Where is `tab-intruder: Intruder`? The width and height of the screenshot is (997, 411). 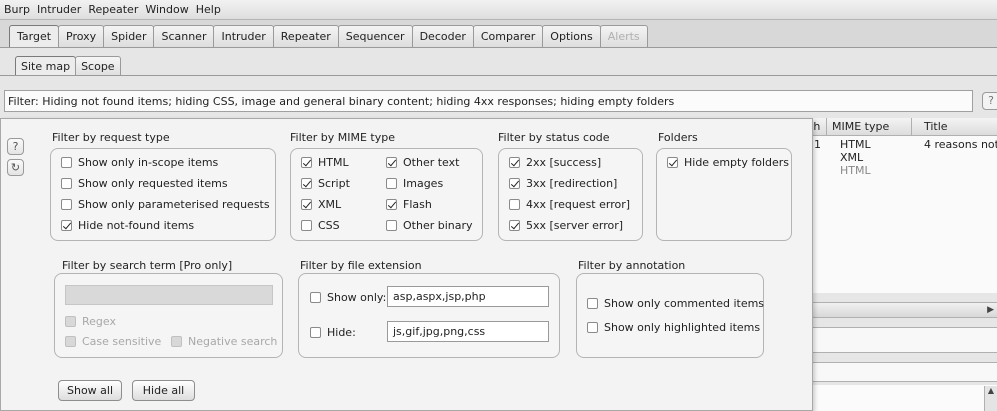 tab-intruder: Intruder is located at coordinates (243, 36).